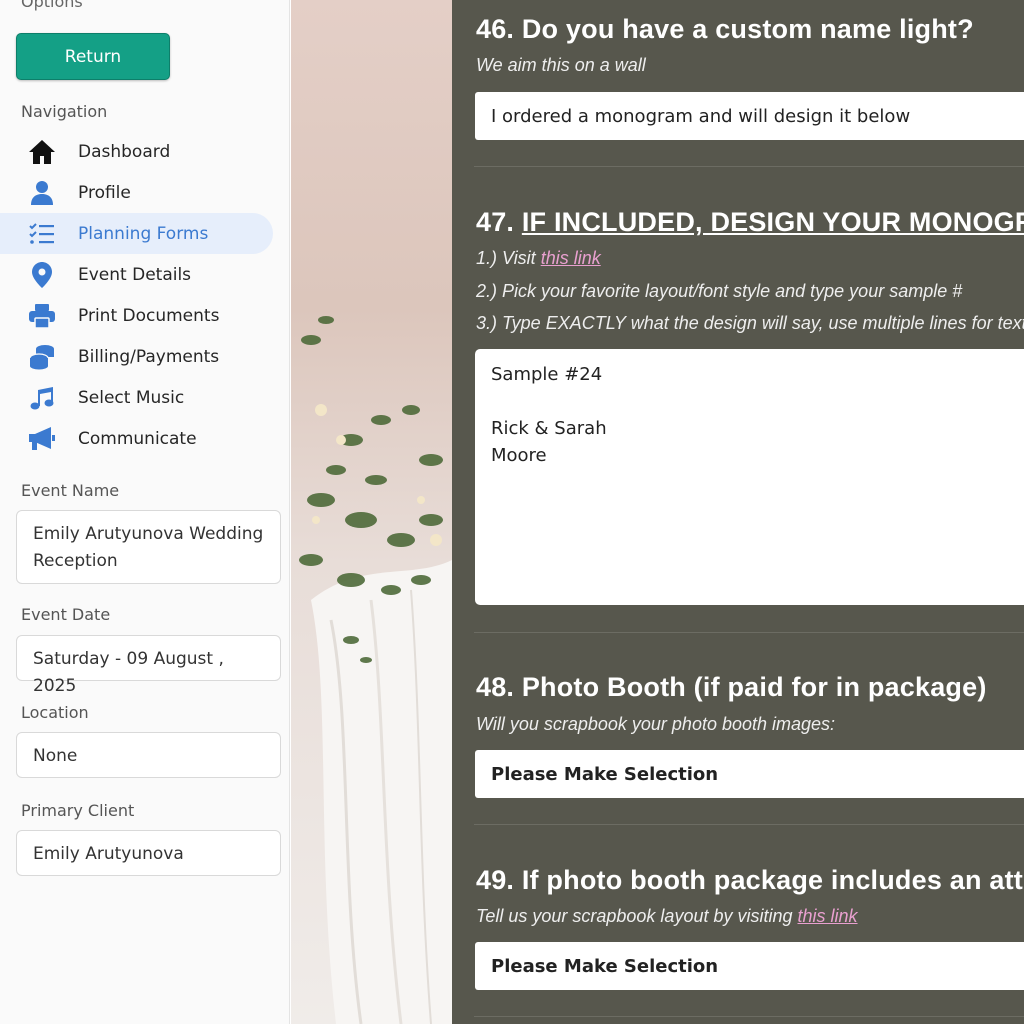 The image size is (1024, 1024). Describe the element at coordinates (495, 222) in the screenshot. I see `question-47-number: 47.` at that location.